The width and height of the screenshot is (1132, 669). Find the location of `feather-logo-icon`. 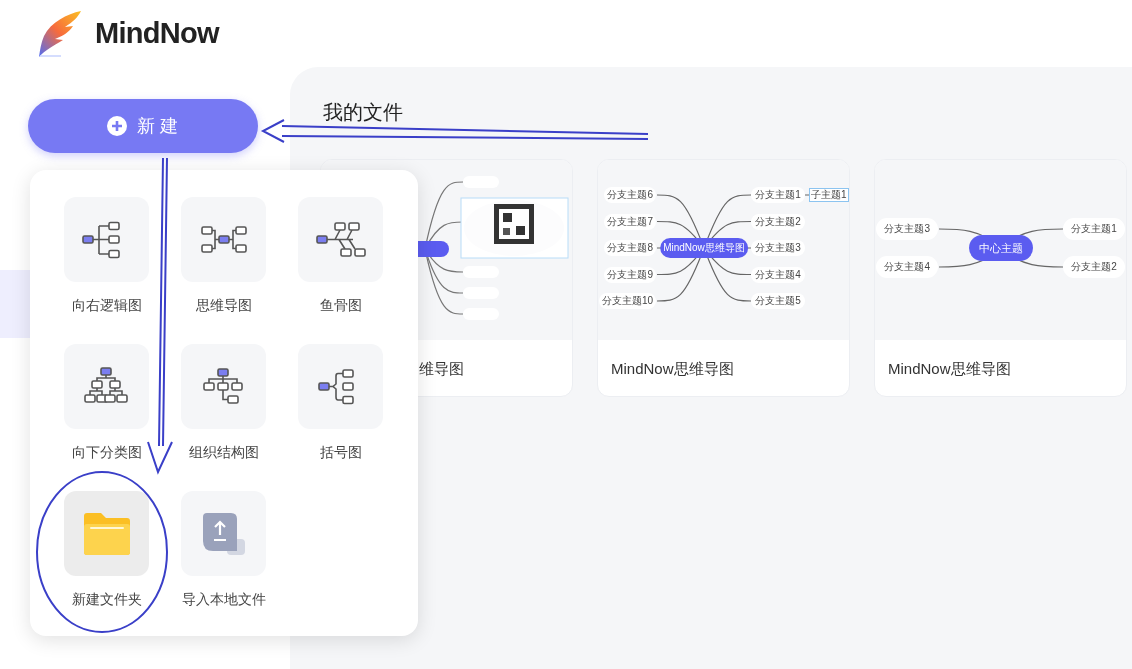

feather-logo-icon is located at coordinates (60, 33).